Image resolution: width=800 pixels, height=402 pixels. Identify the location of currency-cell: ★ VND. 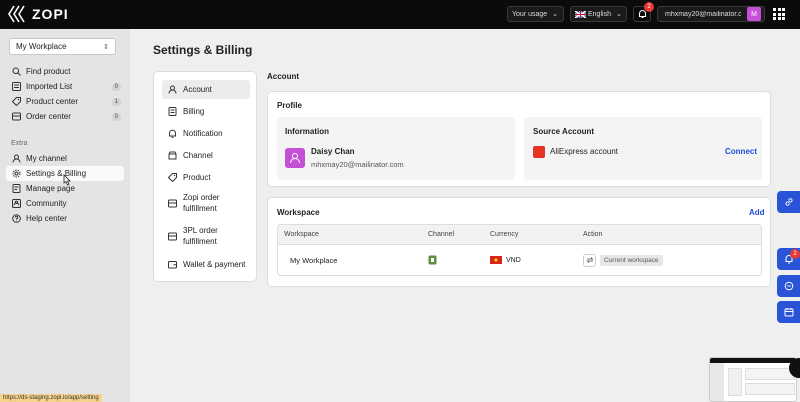
(505, 260).